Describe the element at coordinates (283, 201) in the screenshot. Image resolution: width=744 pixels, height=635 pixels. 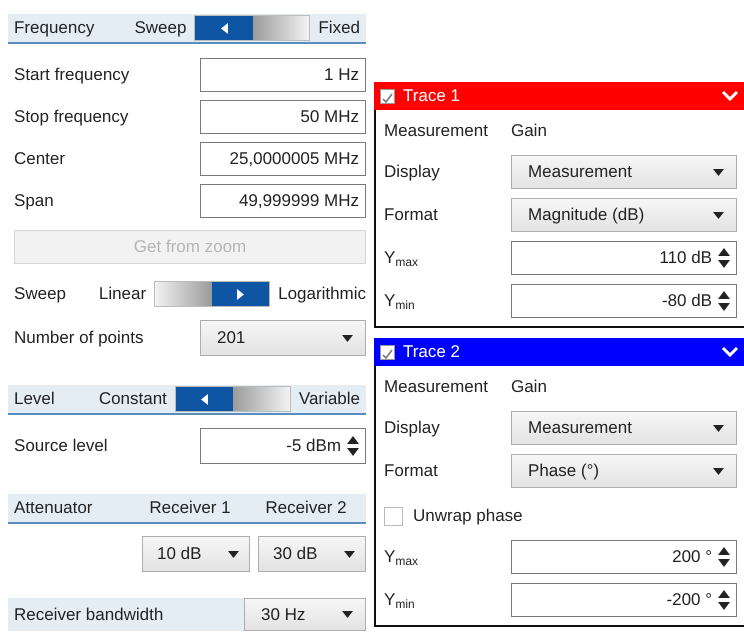
I see `input-field: 49,999999 MHz` at that location.